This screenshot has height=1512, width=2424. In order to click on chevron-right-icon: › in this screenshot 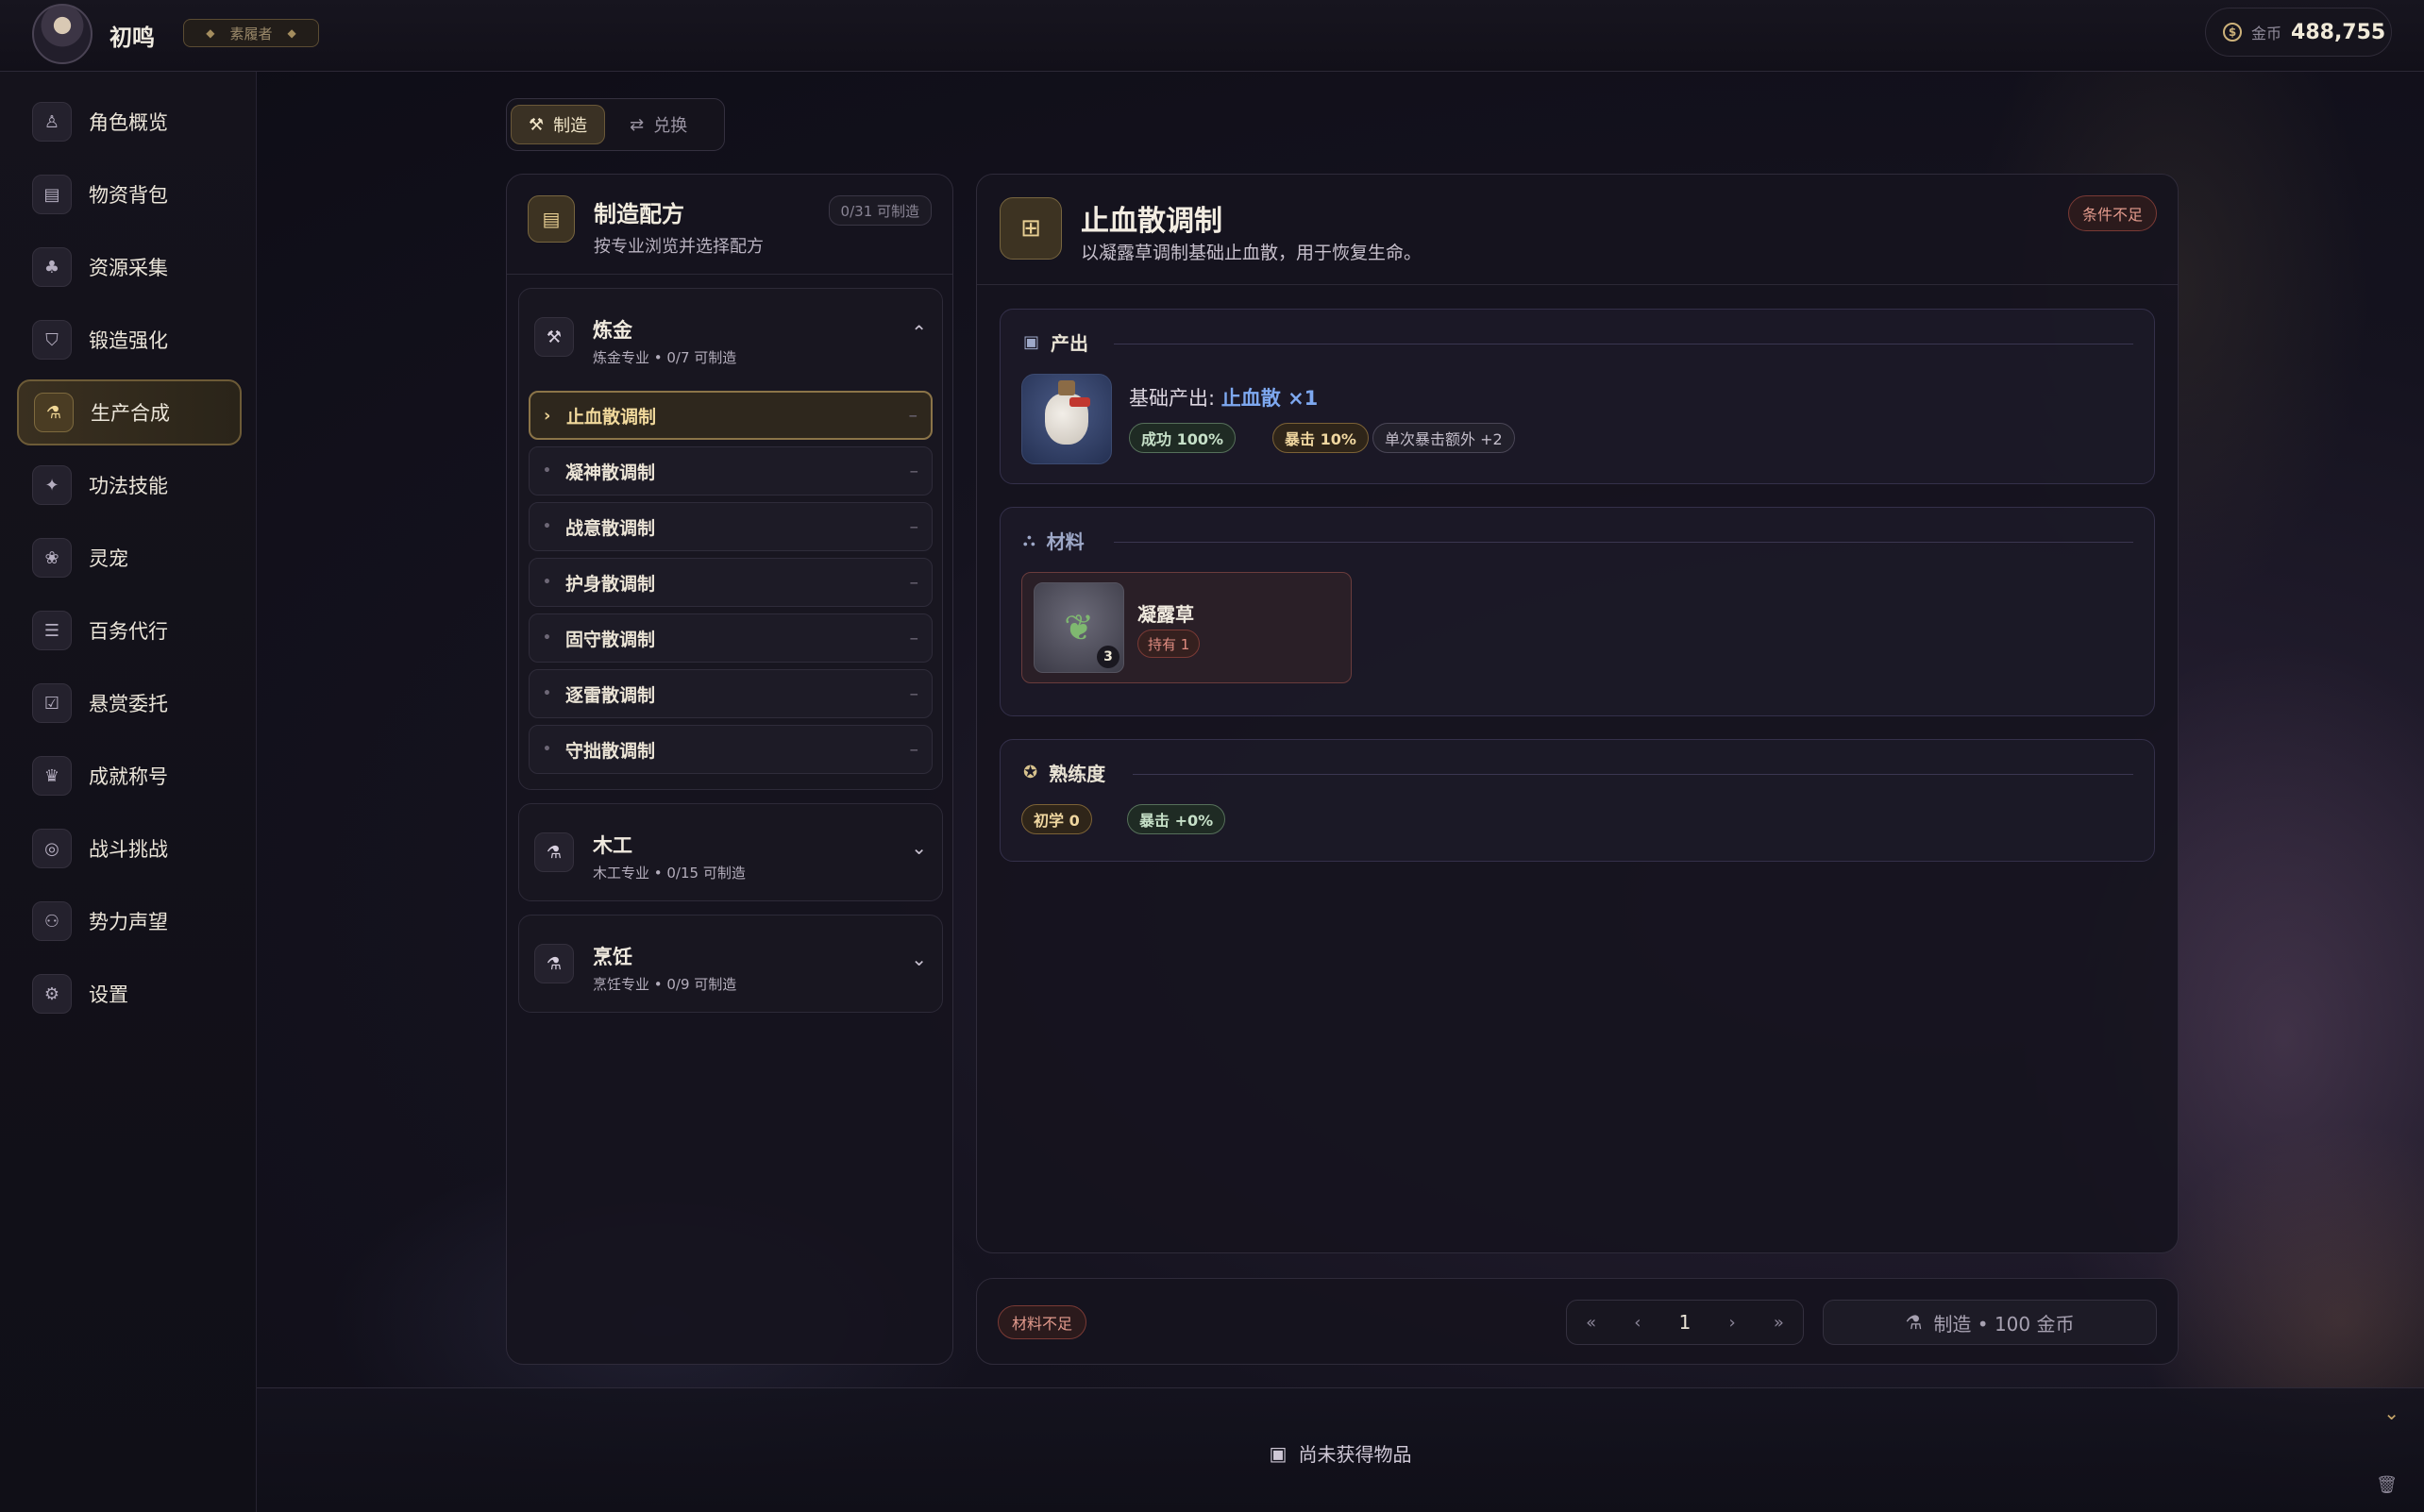, I will do `click(547, 415)`.